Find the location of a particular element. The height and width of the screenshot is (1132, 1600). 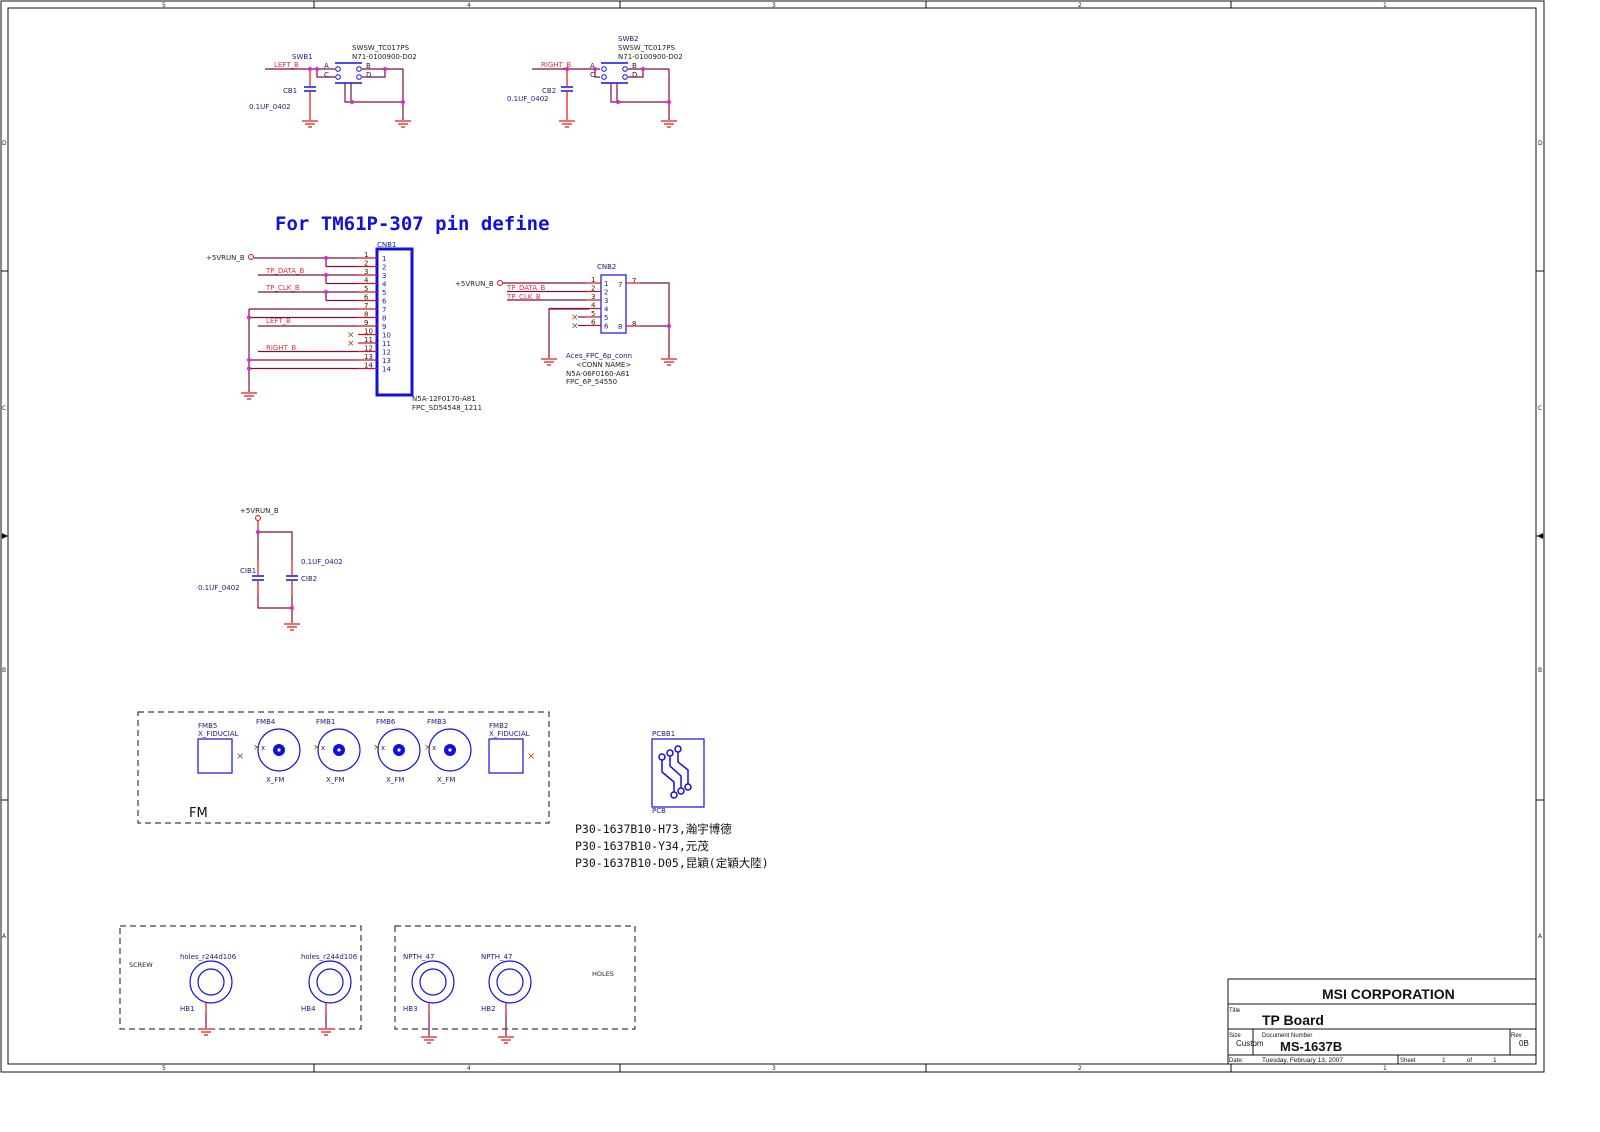

col-marker-top: 3 is located at coordinates (774, 5).